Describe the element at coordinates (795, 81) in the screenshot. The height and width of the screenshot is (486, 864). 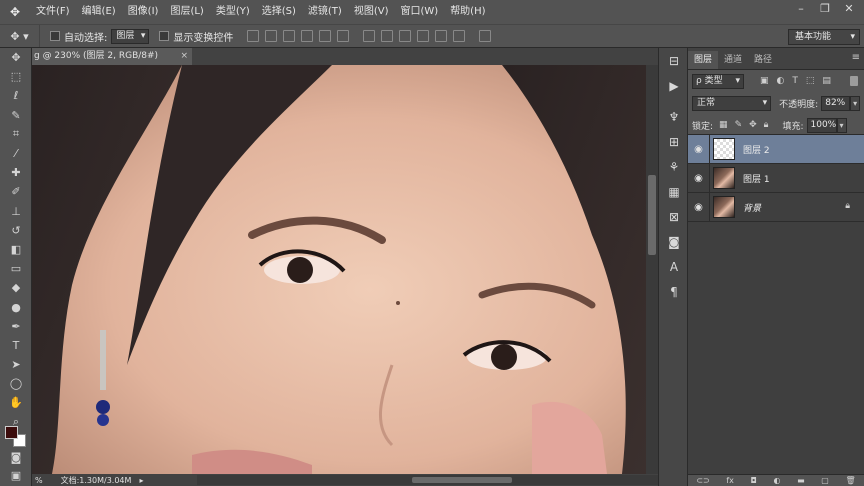
I see `type-filter-icon: T` at that location.